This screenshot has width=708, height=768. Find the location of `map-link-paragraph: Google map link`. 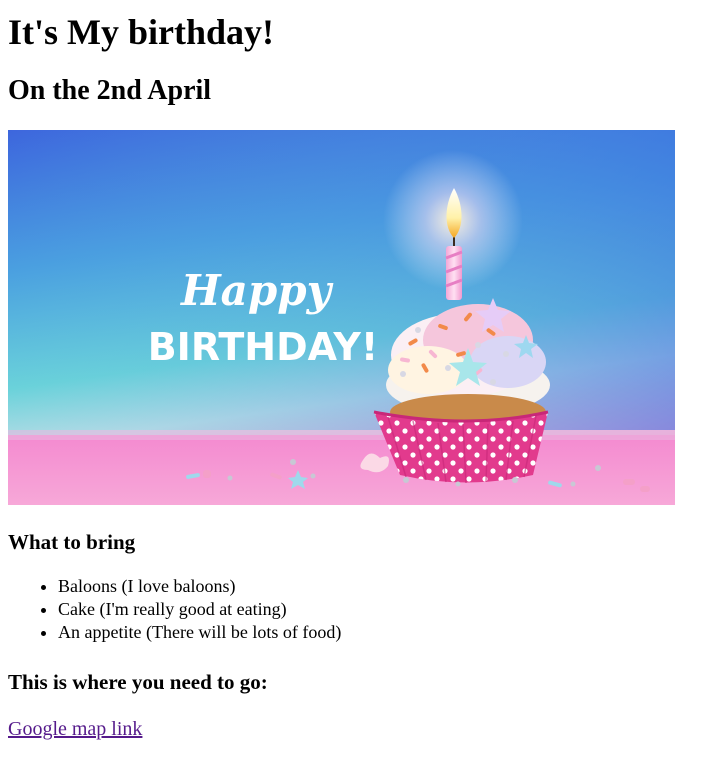

map-link-paragraph: Google map link is located at coordinates (354, 729).